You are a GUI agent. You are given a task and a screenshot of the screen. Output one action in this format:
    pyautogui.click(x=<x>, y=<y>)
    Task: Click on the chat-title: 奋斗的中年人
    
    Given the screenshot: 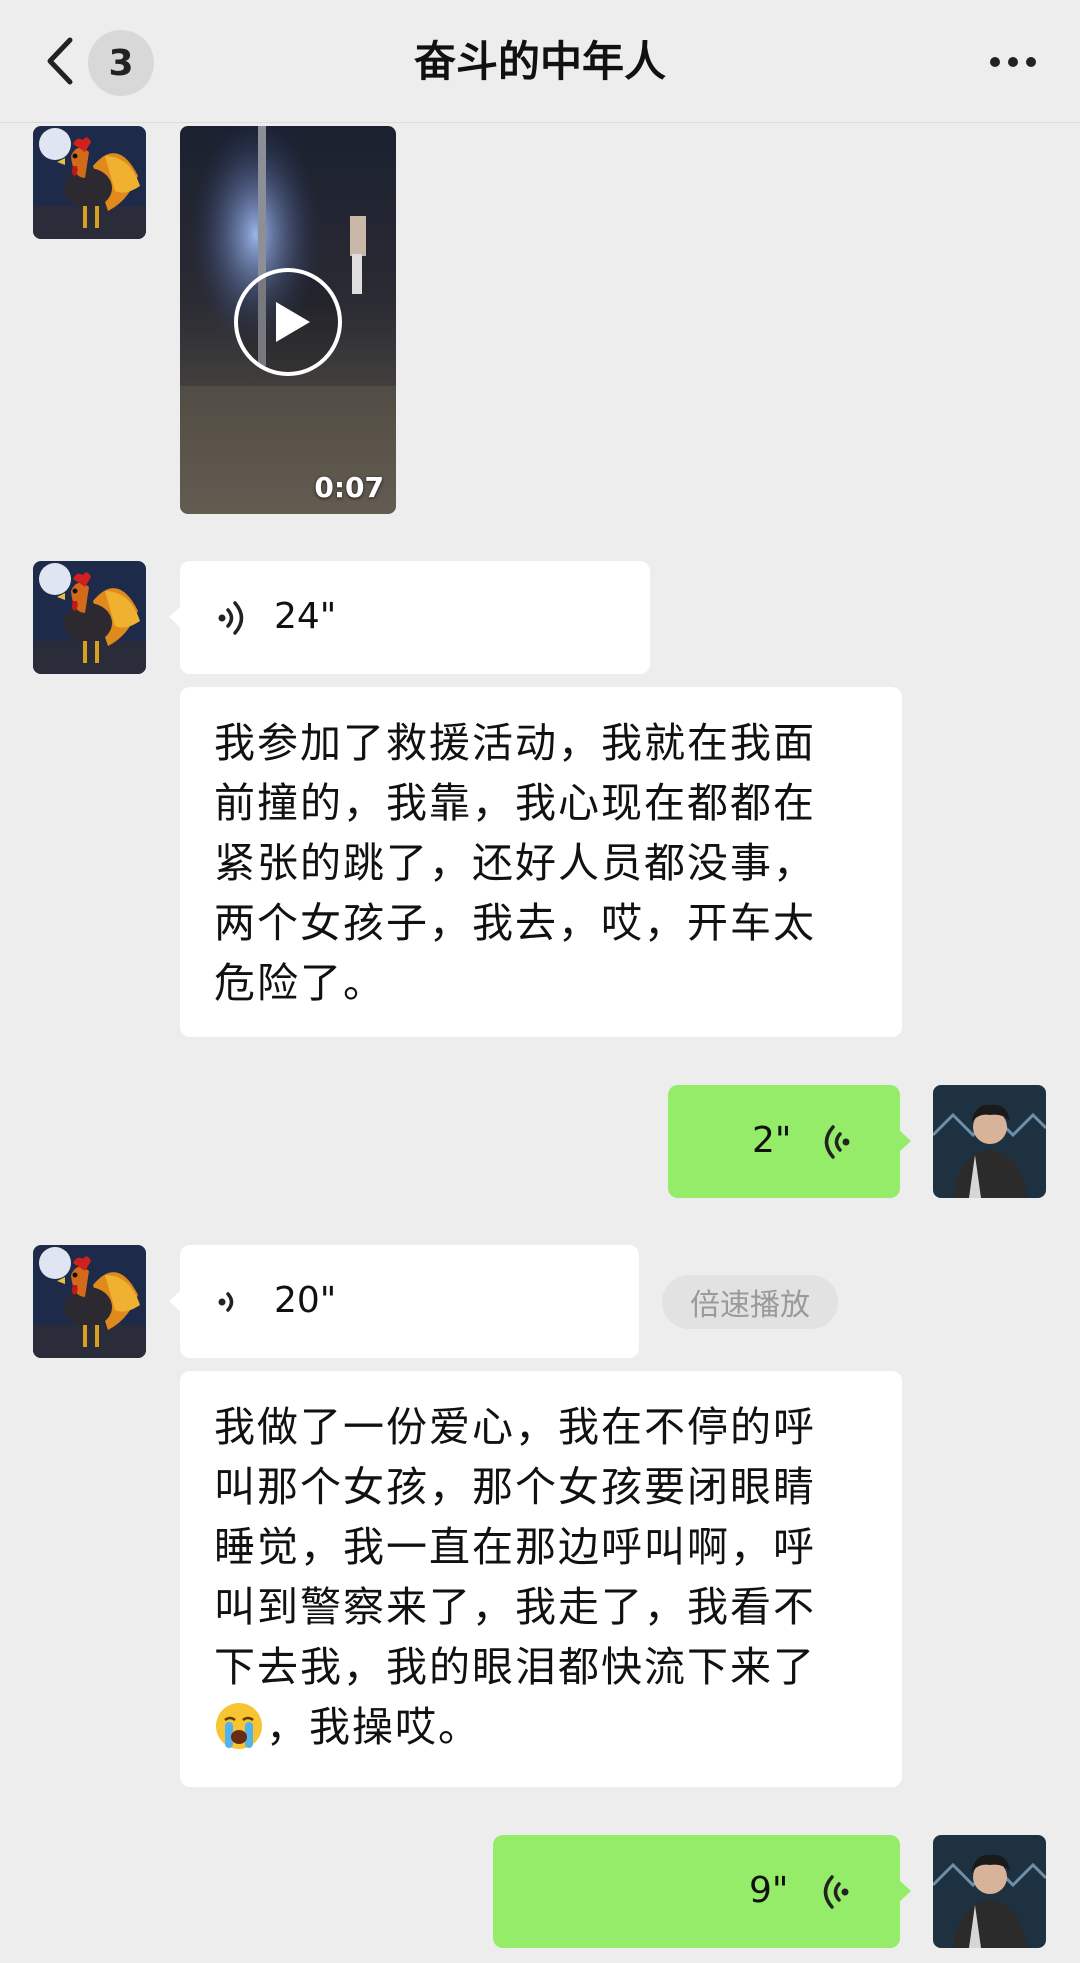 What is the action you would take?
    pyautogui.click(x=539, y=61)
    